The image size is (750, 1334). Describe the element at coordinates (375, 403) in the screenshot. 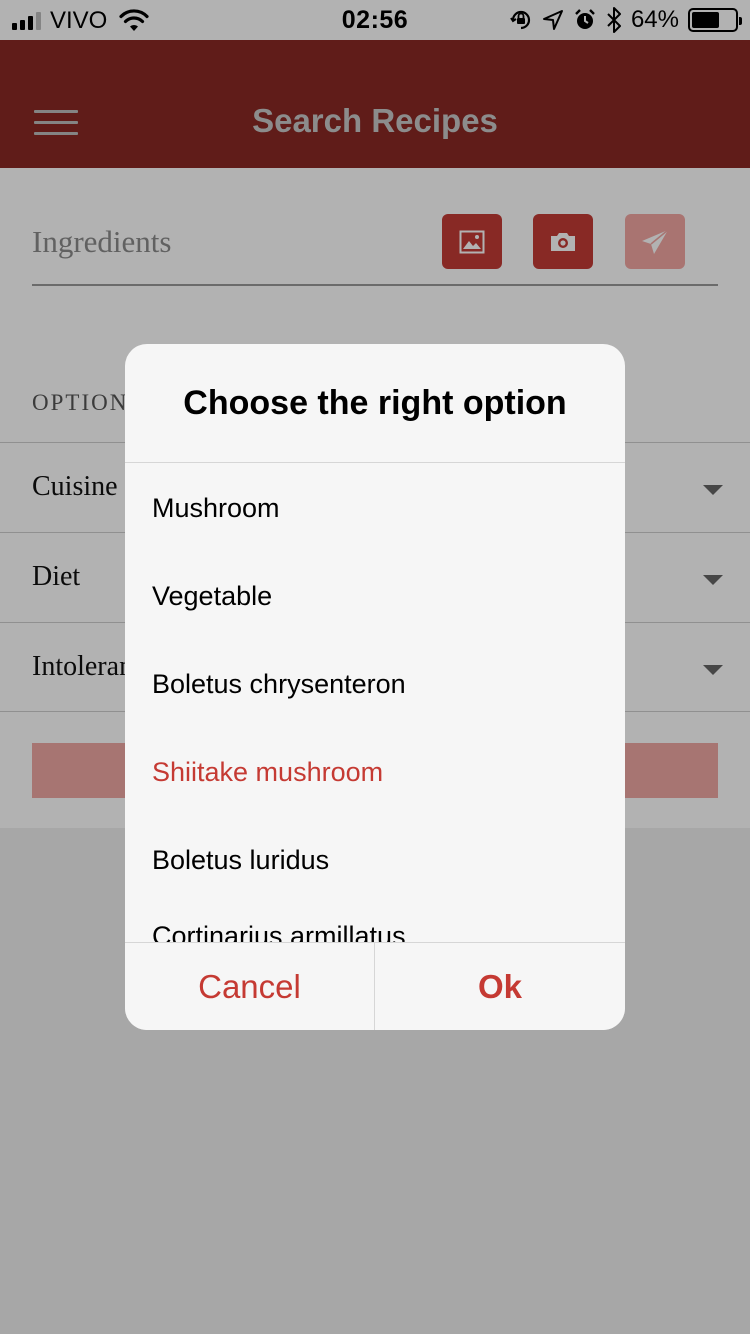

I see `dialog-title: Choose the right option` at that location.